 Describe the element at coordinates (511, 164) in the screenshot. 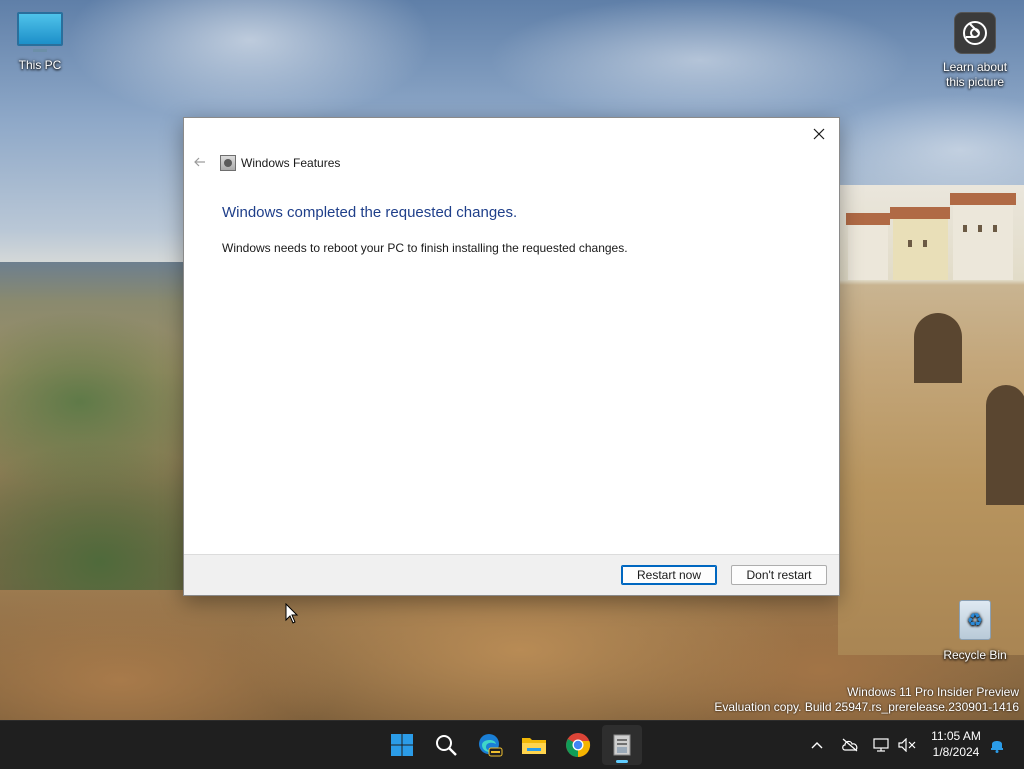

I see `dialog-header: Windows Features` at that location.